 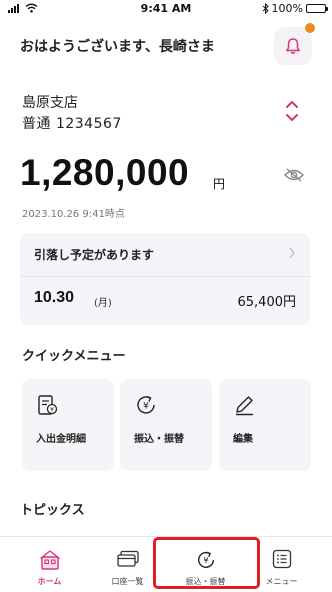 I want to click on tab-accounts: 口座一覧, so click(x=127, y=564).